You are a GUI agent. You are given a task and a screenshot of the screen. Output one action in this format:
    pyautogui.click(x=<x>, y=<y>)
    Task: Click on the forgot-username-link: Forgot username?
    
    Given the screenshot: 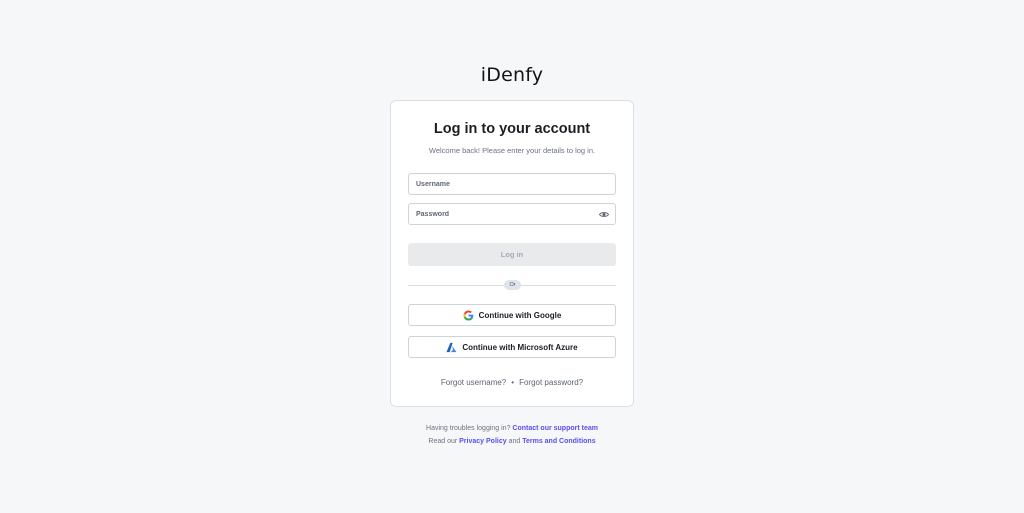 What is the action you would take?
    pyautogui.click(x=473, y=382)
    